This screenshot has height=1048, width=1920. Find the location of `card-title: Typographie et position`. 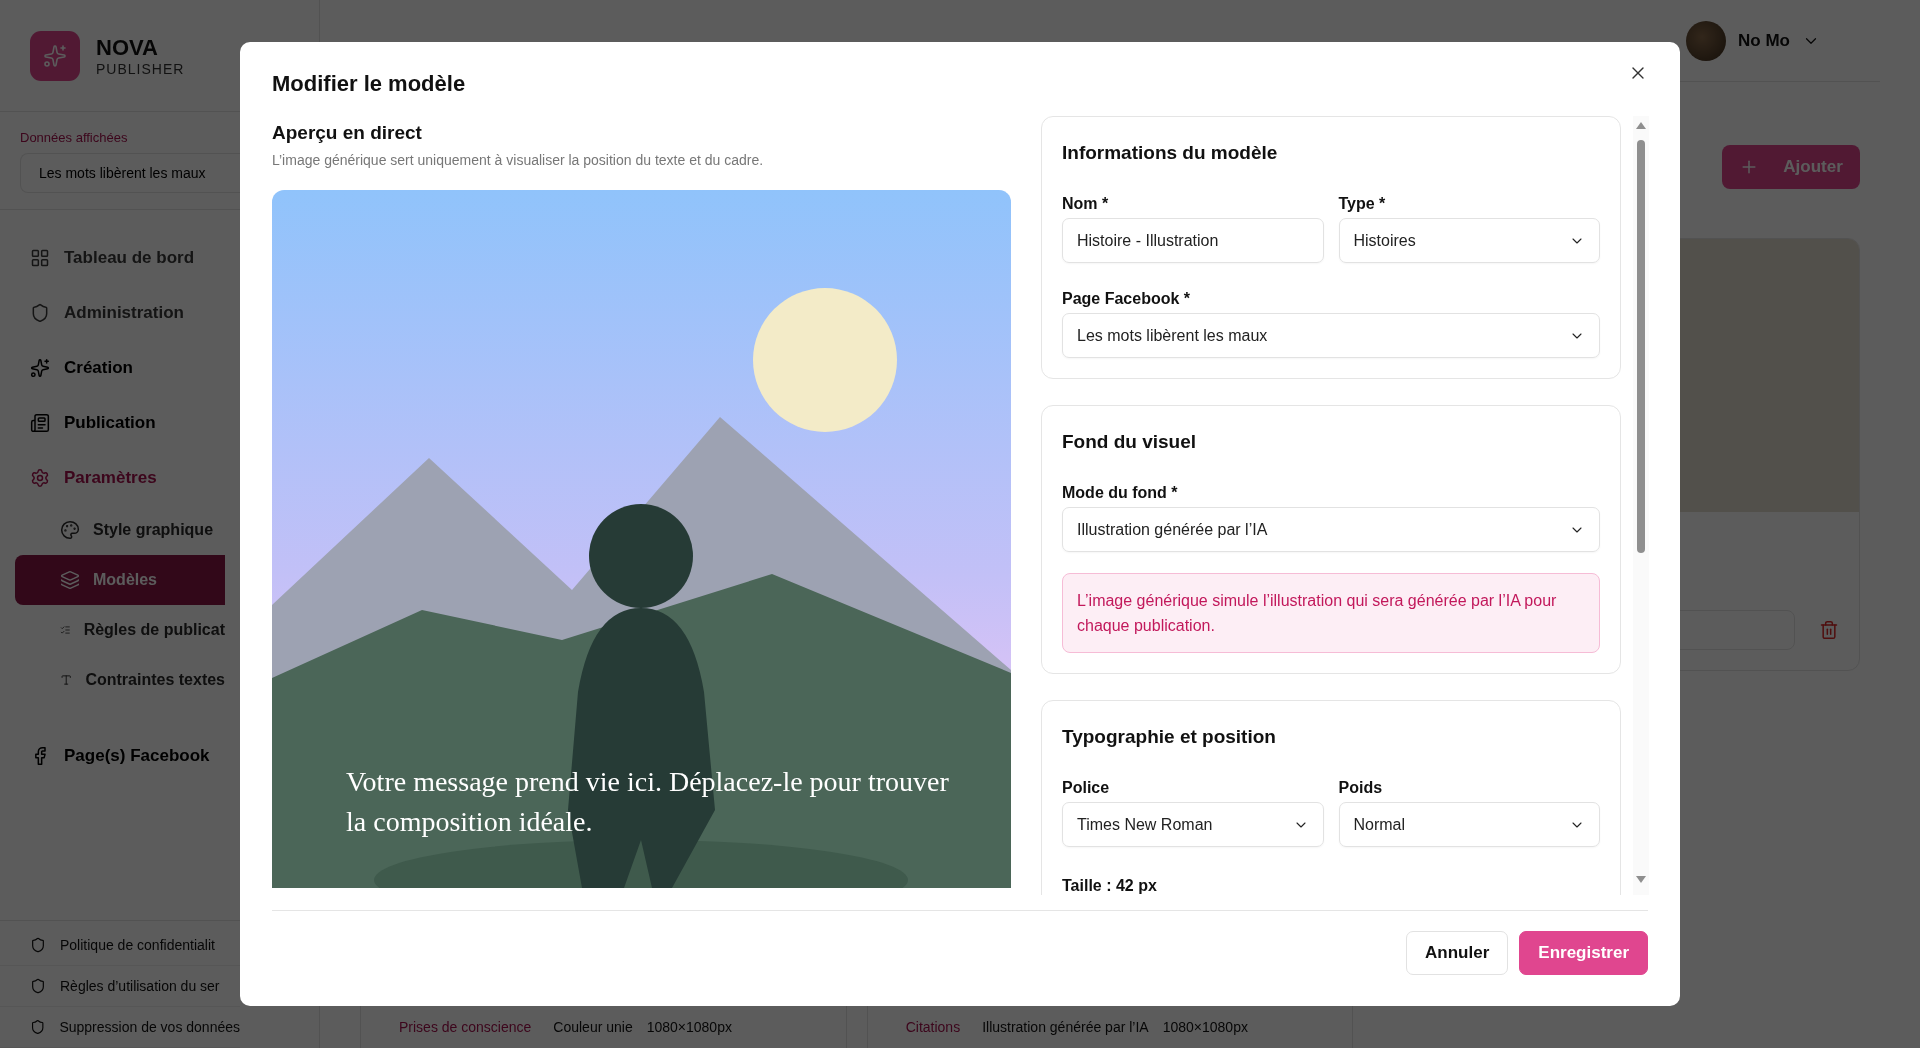

card-title: Typographie et position is located at coordinates (1169, 737).